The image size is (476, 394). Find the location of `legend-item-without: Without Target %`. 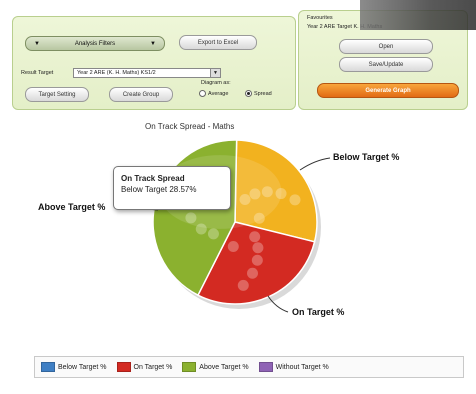

legend-item-without: Without Target % is located at coordinates (293, 367).